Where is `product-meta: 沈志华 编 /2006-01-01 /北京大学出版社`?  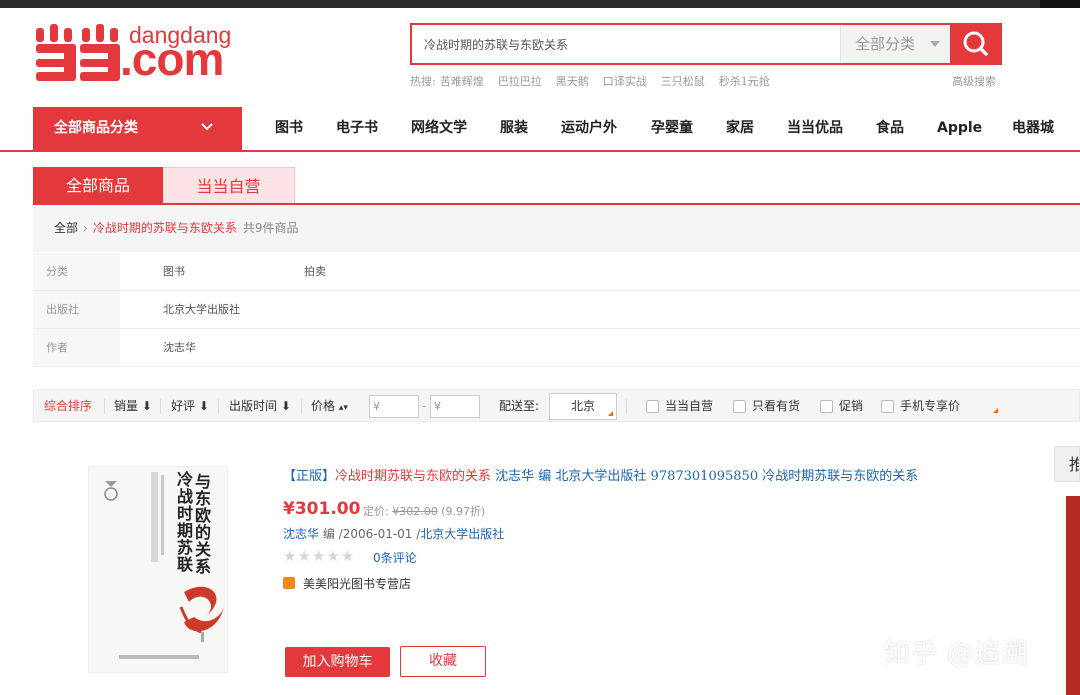 product-meta: 沈志华 编 /2006-01-01 /北京大学出版社 is located at coordinates (393, 533).